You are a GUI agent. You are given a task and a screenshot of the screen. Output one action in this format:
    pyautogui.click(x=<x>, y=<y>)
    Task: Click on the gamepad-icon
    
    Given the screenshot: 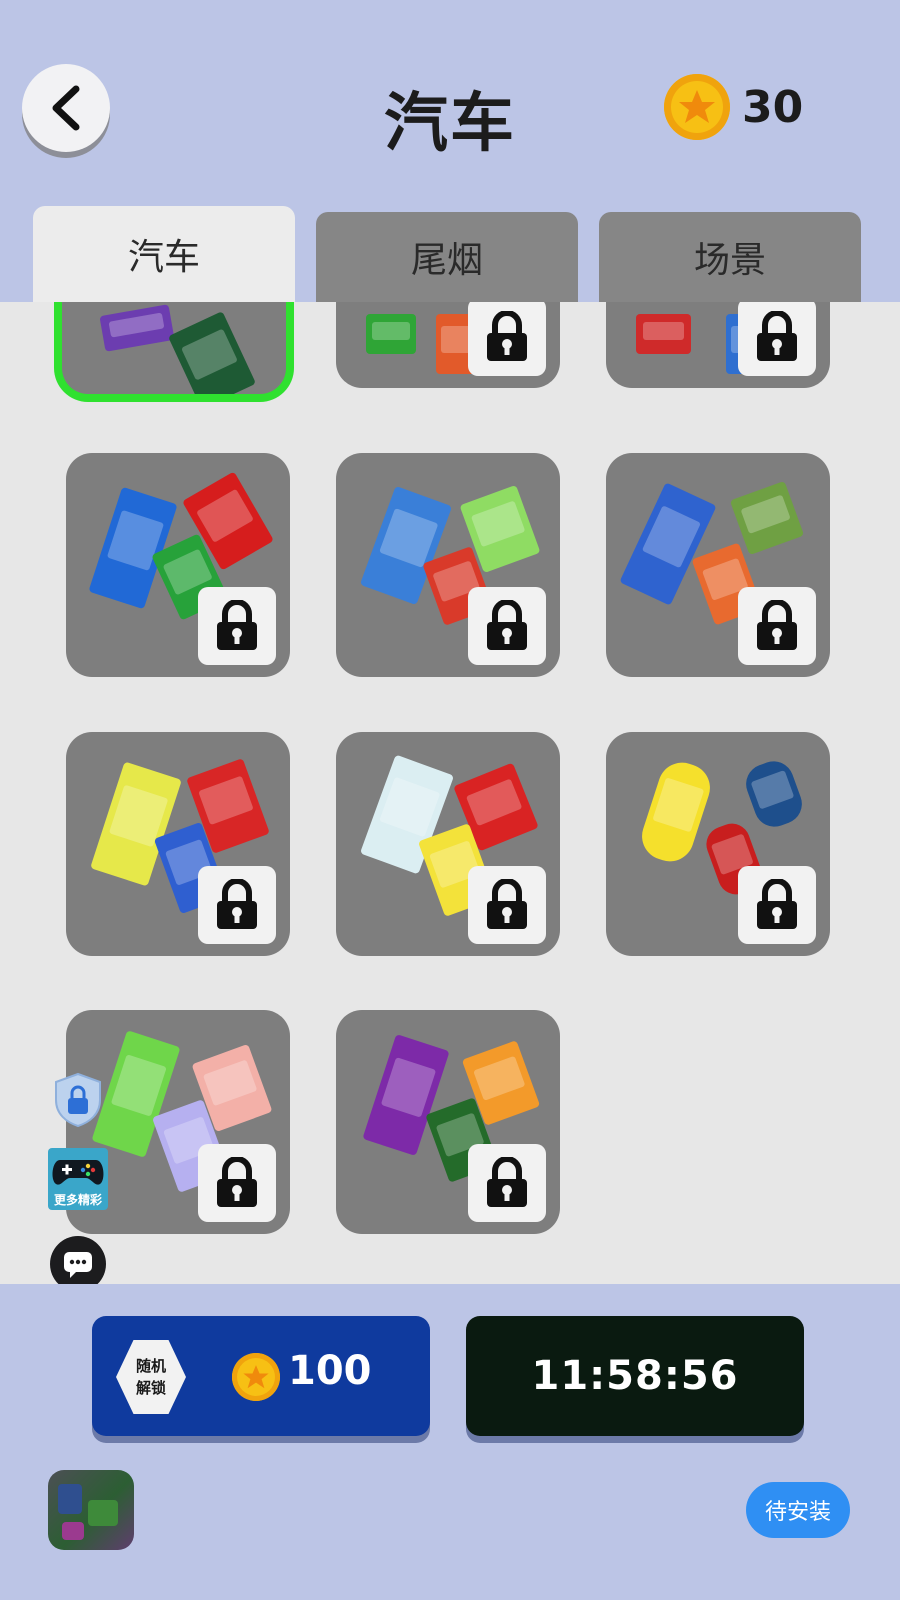 What is the action you would take?
    pyautogui.click(x=78, y=1172)
    